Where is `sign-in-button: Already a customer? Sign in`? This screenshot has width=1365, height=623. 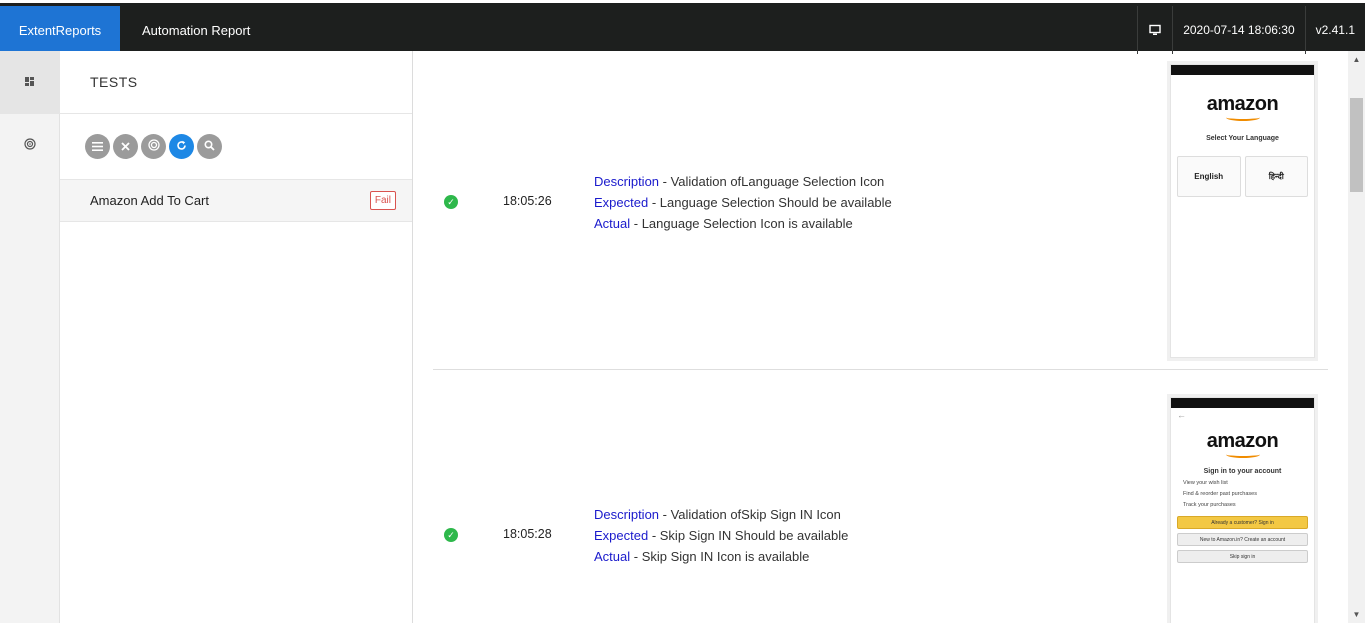
sign-in-button: Already a customer? Sign in is located at coordinates (1242, 522).